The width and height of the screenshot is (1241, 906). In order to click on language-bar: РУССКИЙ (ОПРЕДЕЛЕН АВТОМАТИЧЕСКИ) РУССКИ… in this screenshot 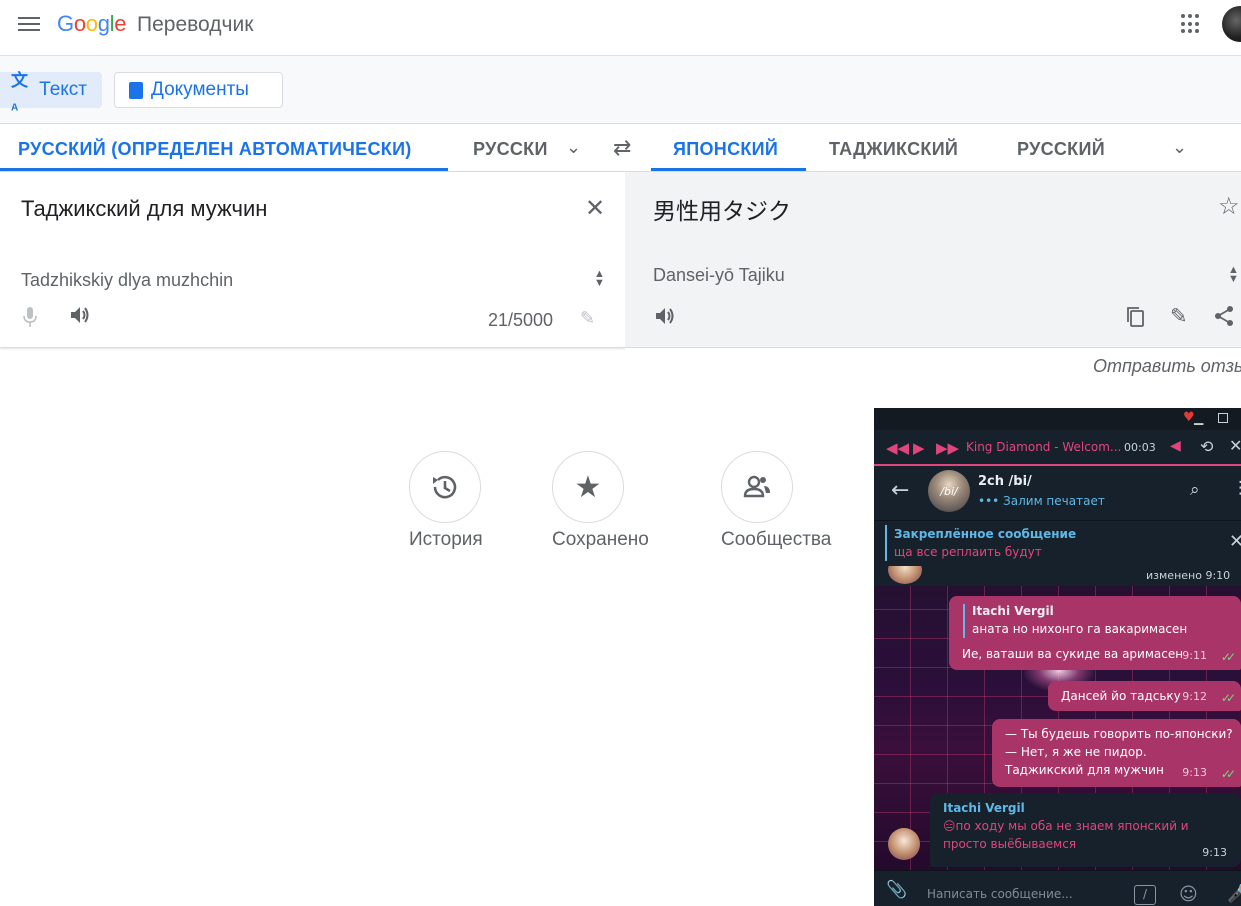, I will do `click(620, 148)`.